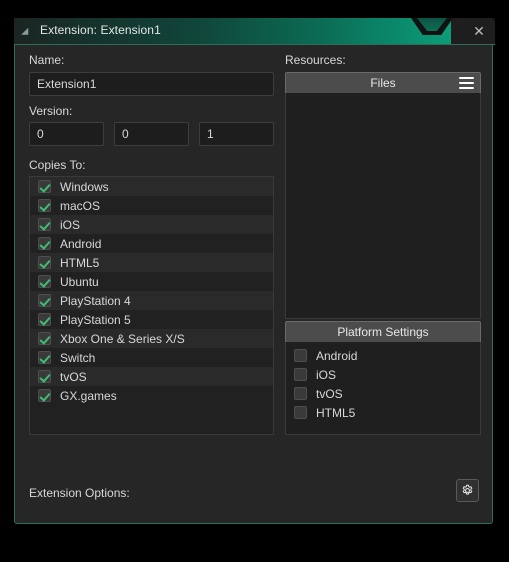 This screenshot has height=562, width=509. What do you see at coordinates (337, 355) in the screenshot?
I see `platform-setting-item-label: Android` at bounding box center [337, 355].